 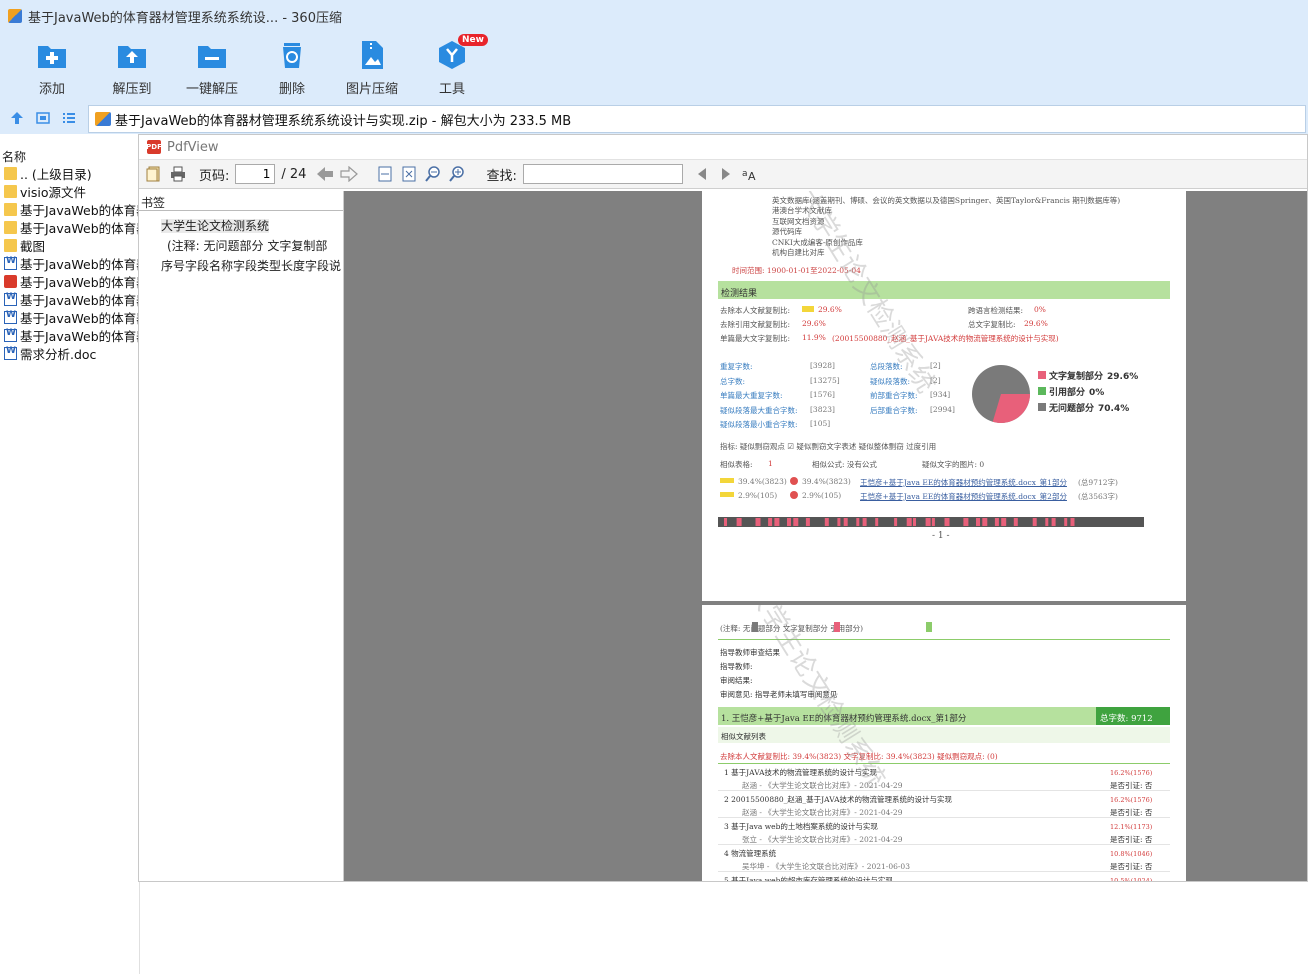 What do you see at coordinates (43, 119) in the screenshot?
I see `thumbnail-view-icon` at bounding box center [43, 119].